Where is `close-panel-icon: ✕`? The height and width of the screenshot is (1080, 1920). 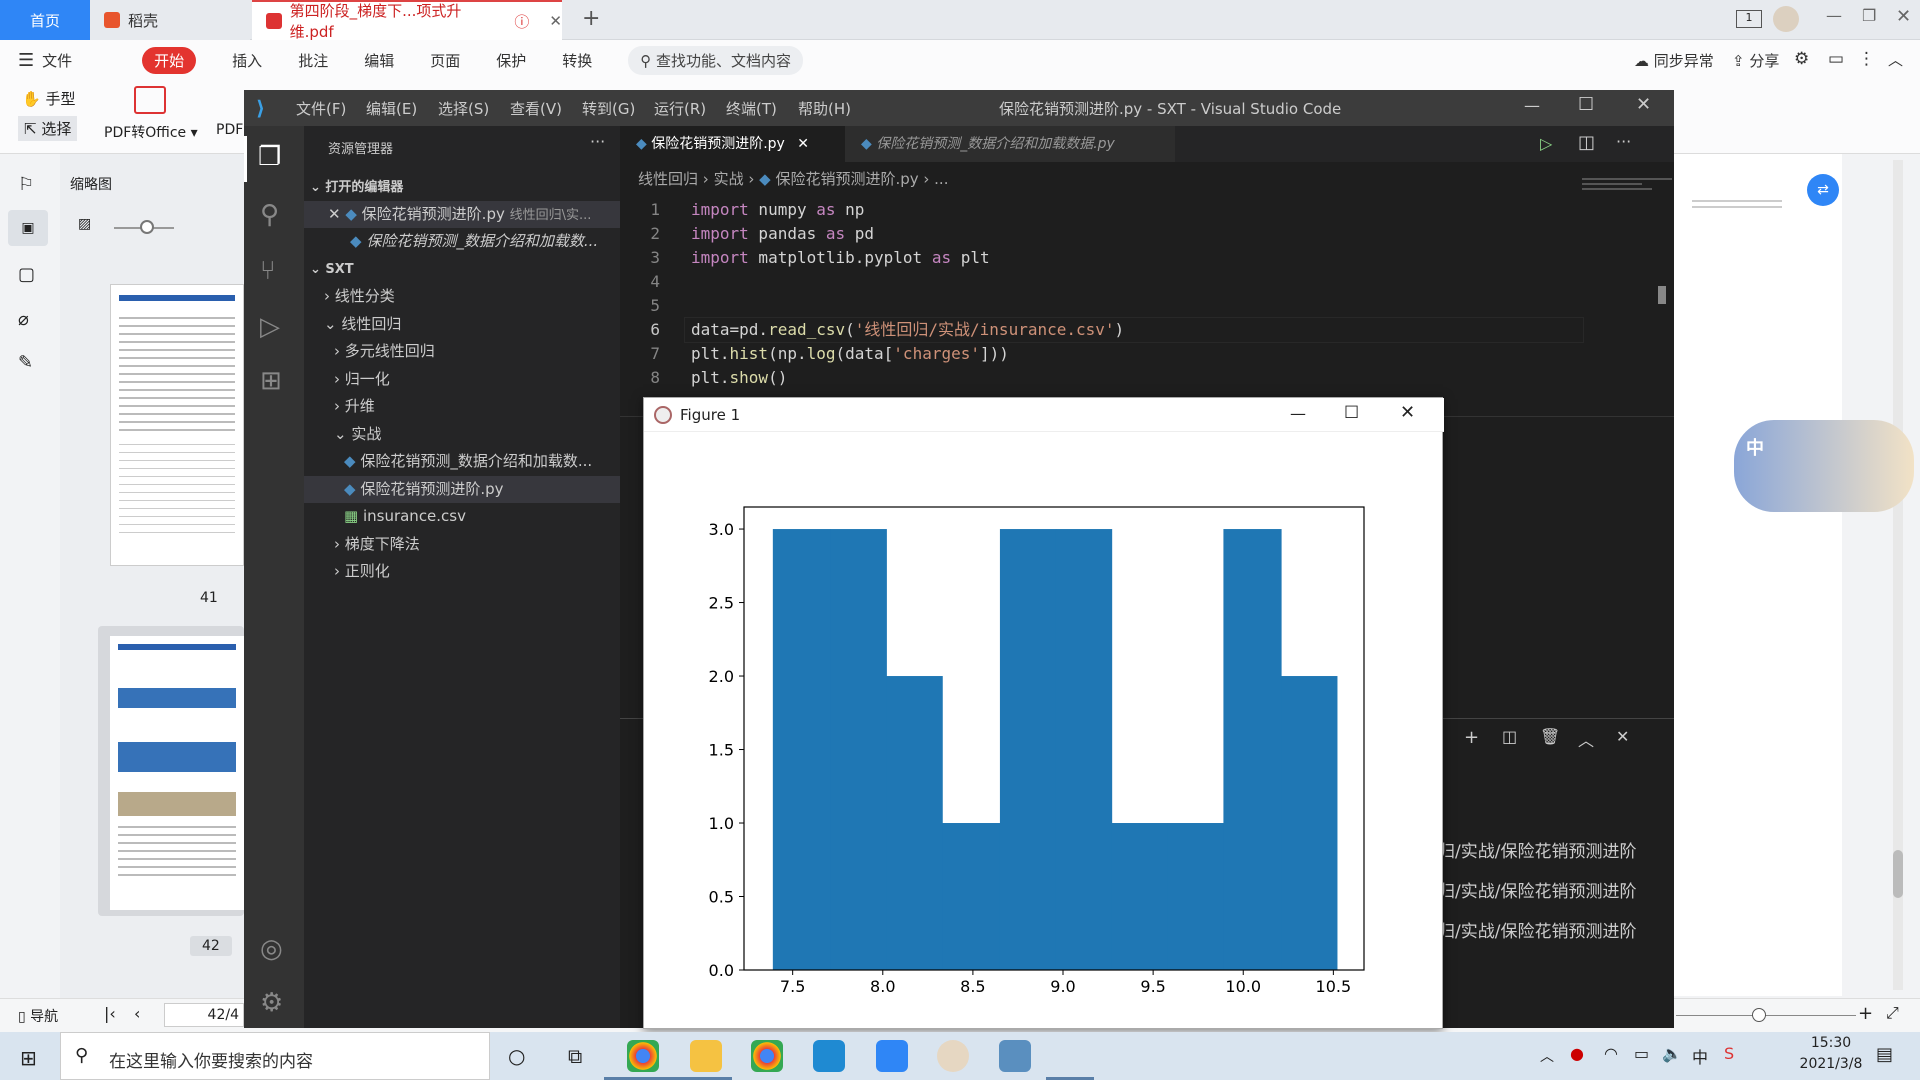
close-panel-icon: ✕ is located at coordinates (1622, 736).